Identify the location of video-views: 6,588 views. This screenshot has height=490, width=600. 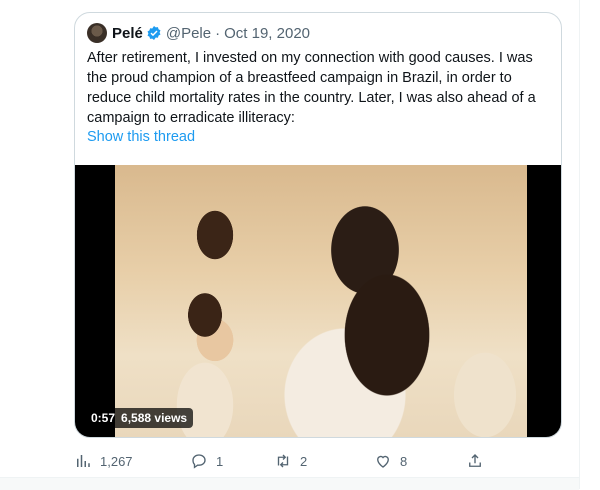
(154, 418).